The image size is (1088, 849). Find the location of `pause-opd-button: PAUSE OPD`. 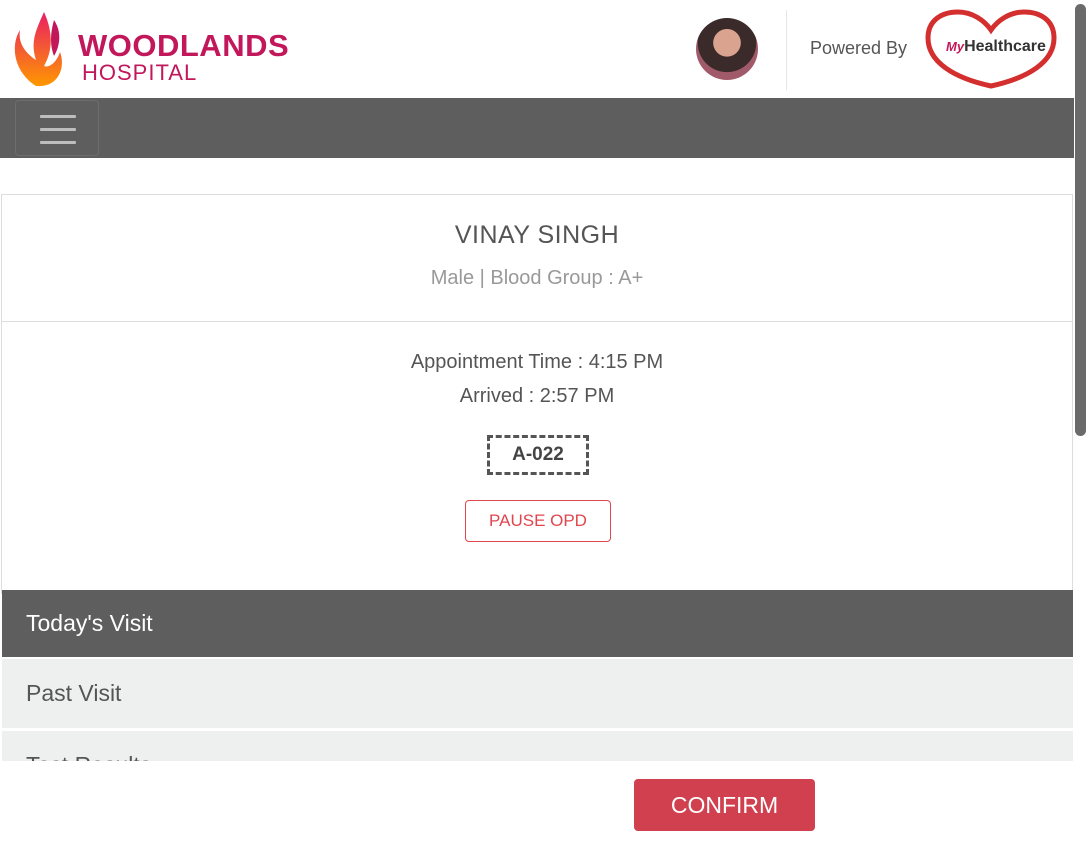

pause-opd-button: PAUSE OPD is located at coordinates (538, 521).